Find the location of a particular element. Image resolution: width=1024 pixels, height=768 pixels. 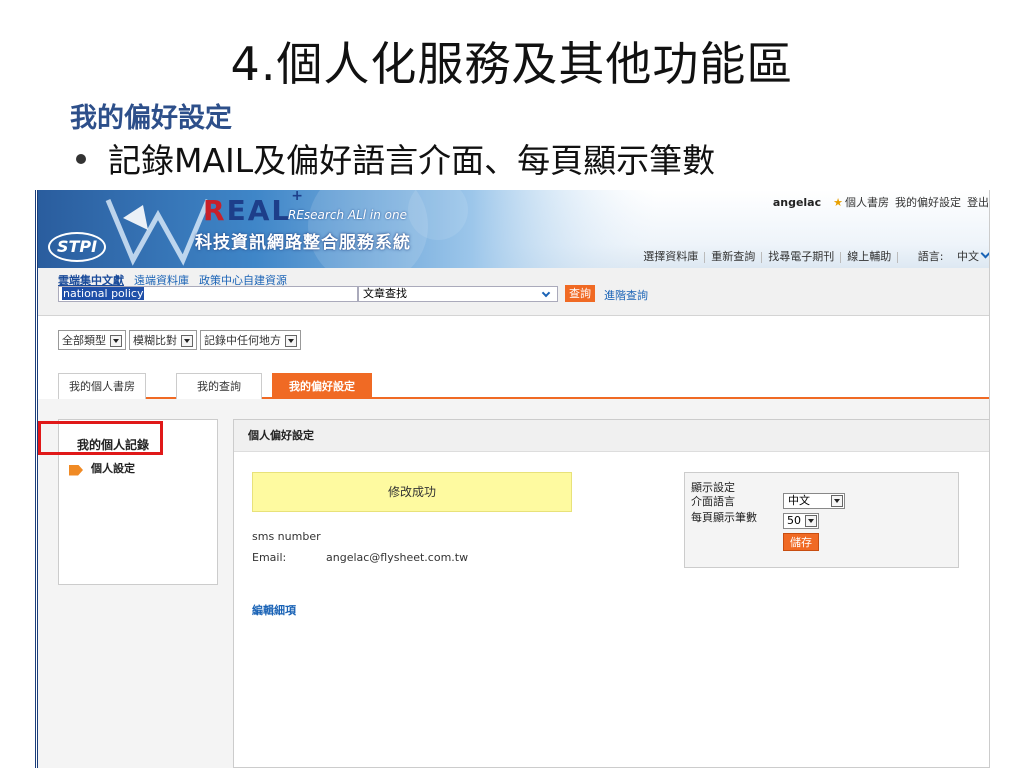

rows-per-page-select: 50 is located at coordinates (801, 521).